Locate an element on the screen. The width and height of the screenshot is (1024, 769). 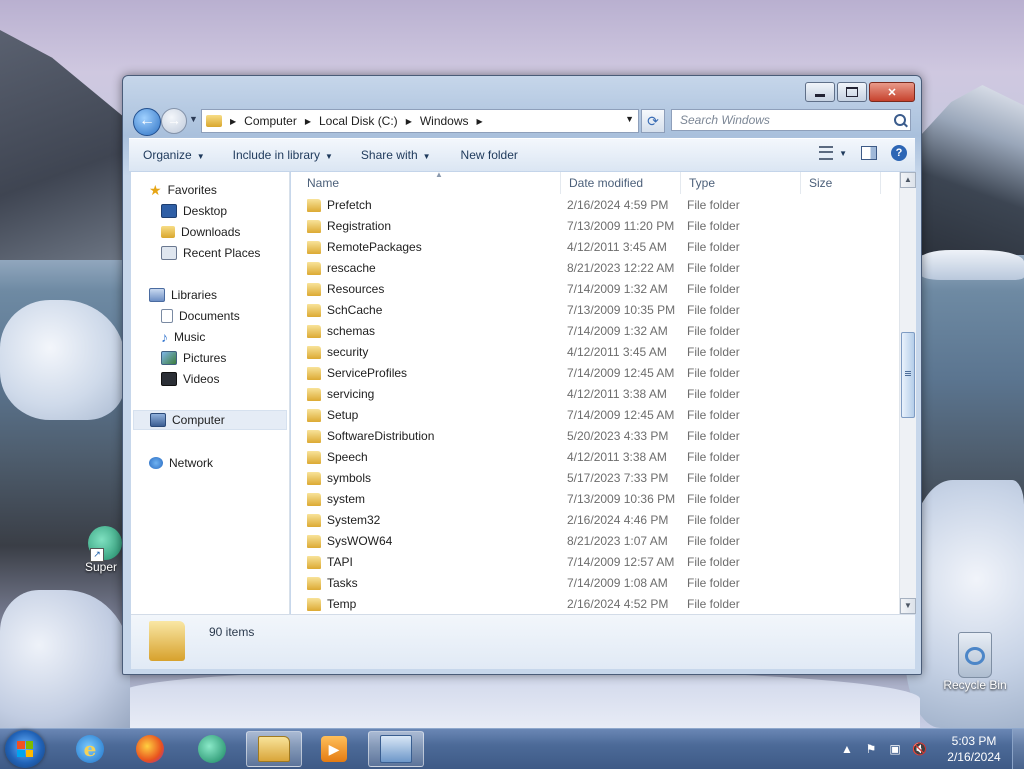
nav-item-recent-places: Recent Places is located at coordinates (210, 253).